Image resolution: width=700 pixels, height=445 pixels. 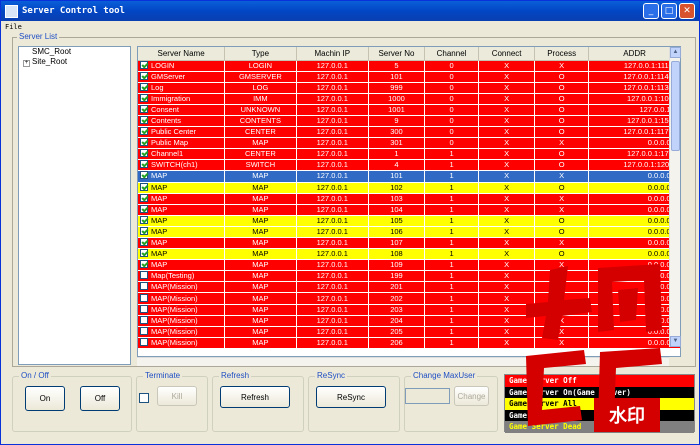 I want to click on table-row: MAP(Mission) MAP 127.0.0.1 204 1 X X 0.0.0.0:0, so click(x=409, y=321).